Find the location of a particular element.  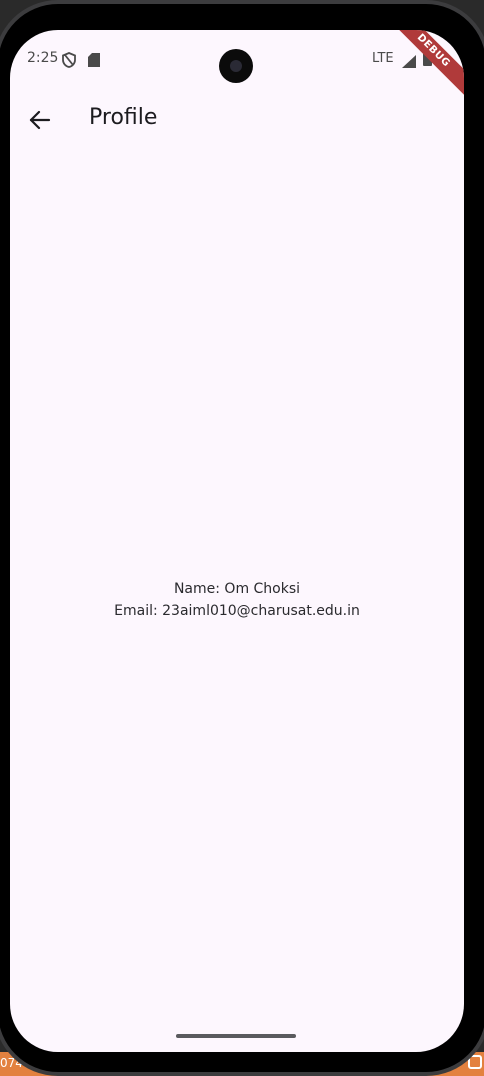

page-title: Profile is located at coordinates (123, 117).